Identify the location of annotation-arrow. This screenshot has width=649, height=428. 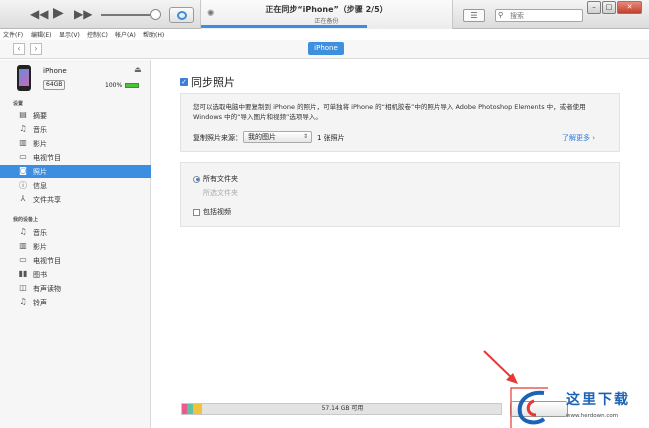
(515, 389).